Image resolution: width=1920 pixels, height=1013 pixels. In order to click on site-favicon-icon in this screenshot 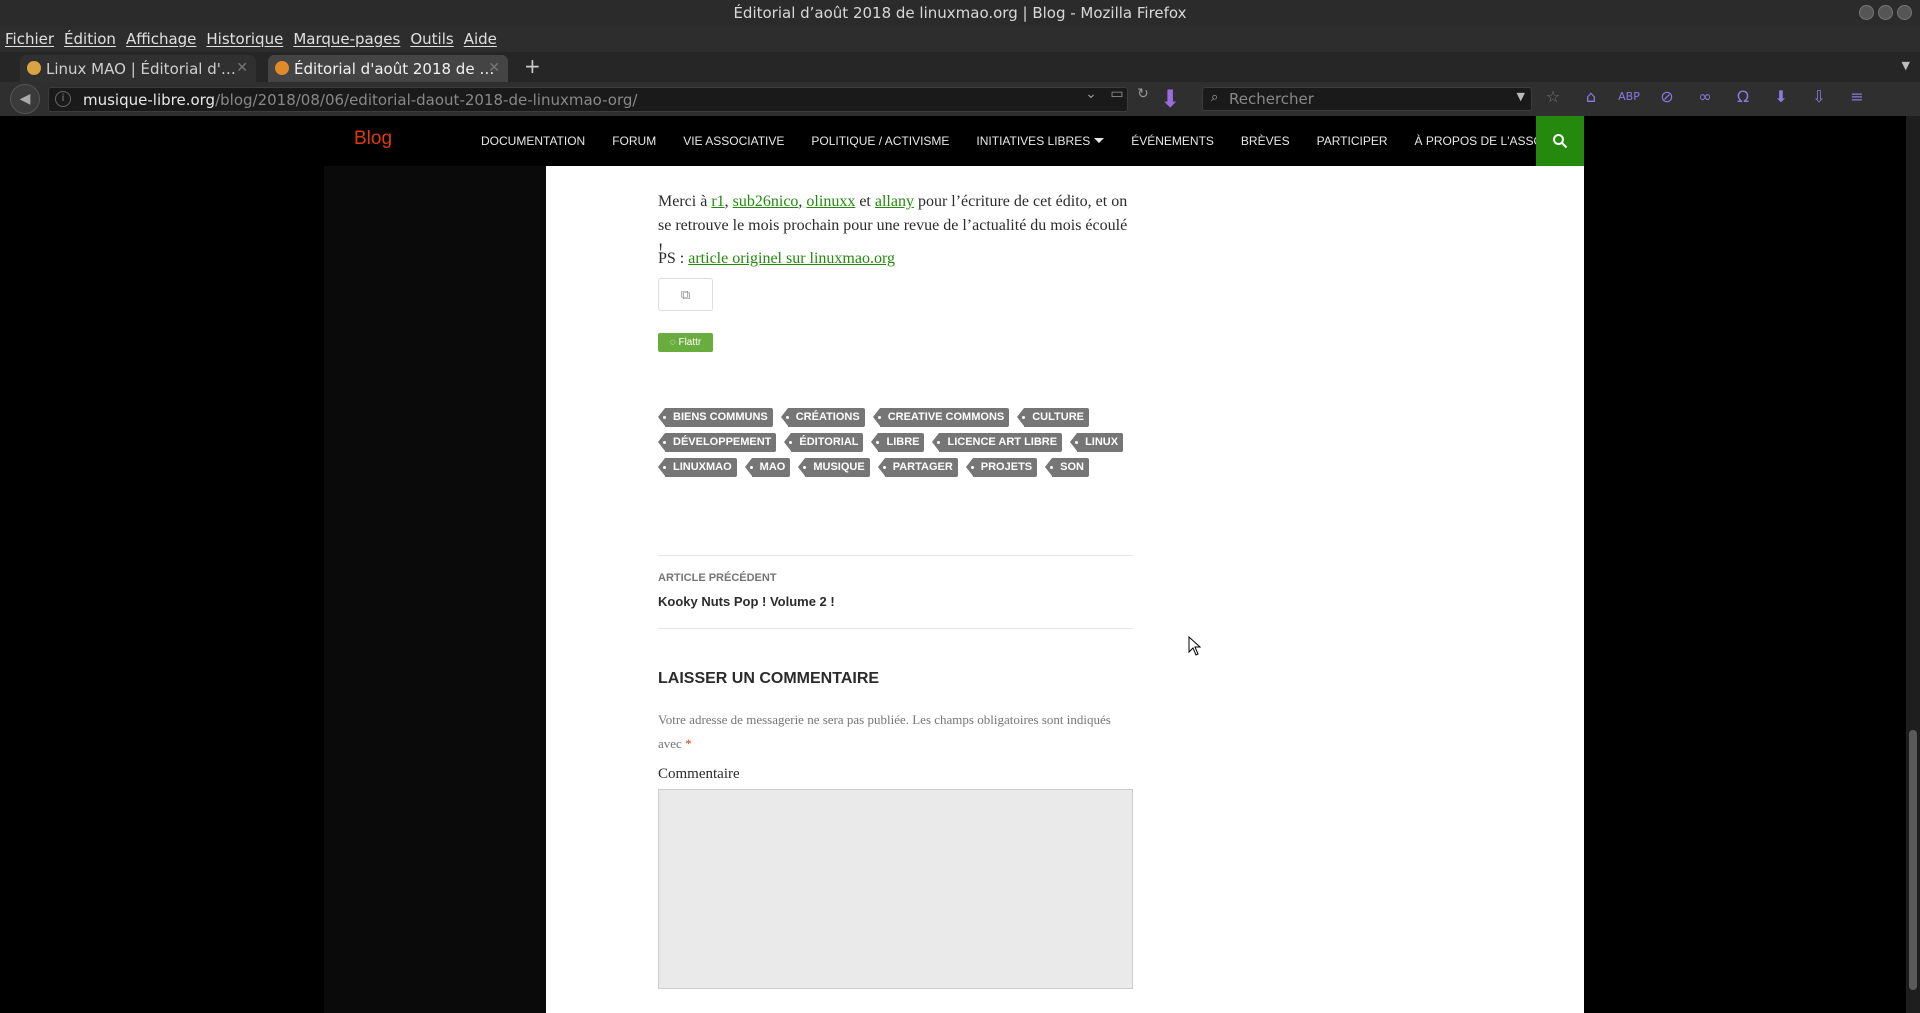, I will do `click(282, 68)`.